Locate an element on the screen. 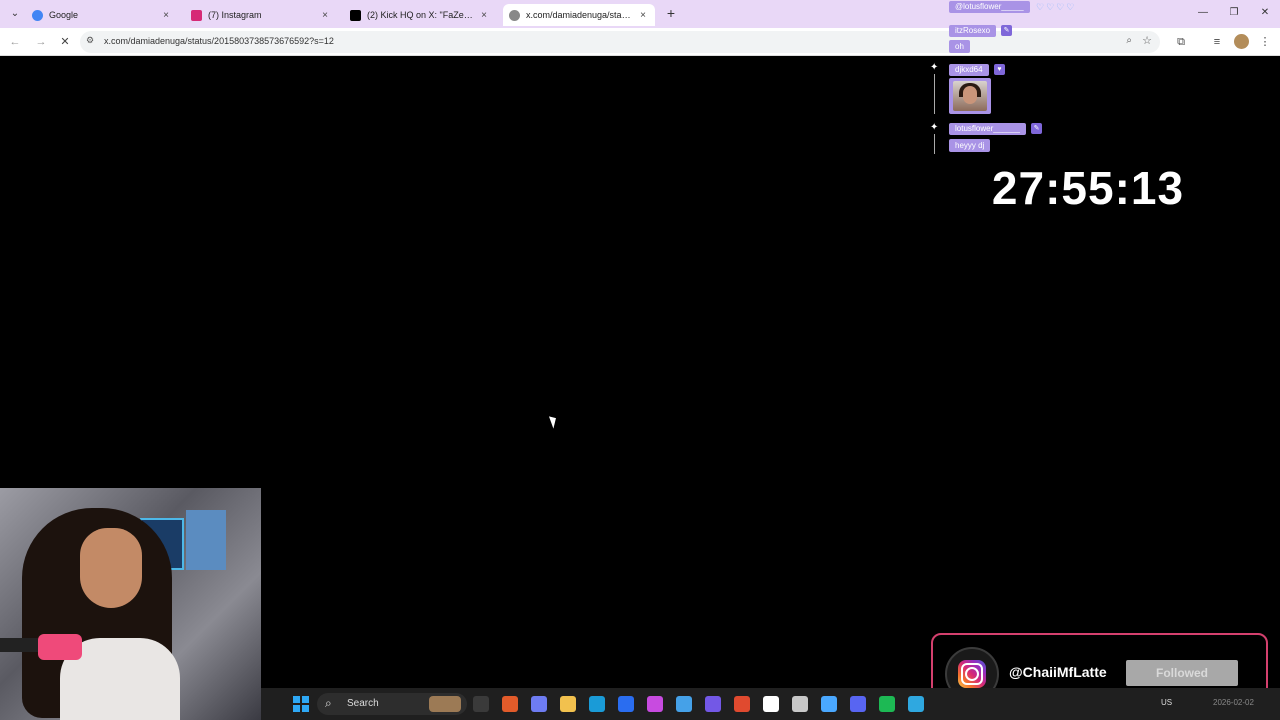 The image size is (1280, 720). media-controls-icon: ≡ is located at coordinates (1217, 42).